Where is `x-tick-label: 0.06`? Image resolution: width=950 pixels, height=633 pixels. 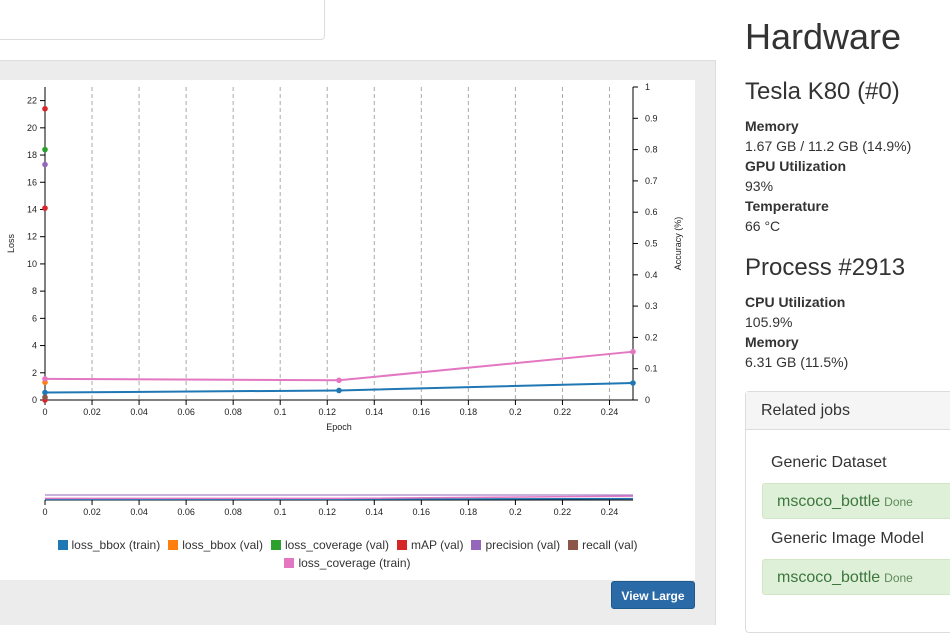 x-tick-label: 0.06 is located at coordinates (186, 412).